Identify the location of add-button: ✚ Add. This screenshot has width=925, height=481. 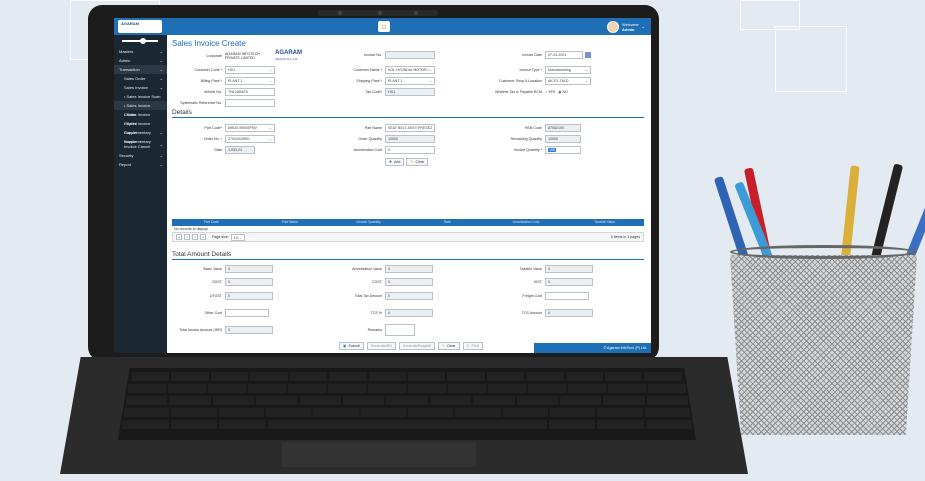
(395, 161).